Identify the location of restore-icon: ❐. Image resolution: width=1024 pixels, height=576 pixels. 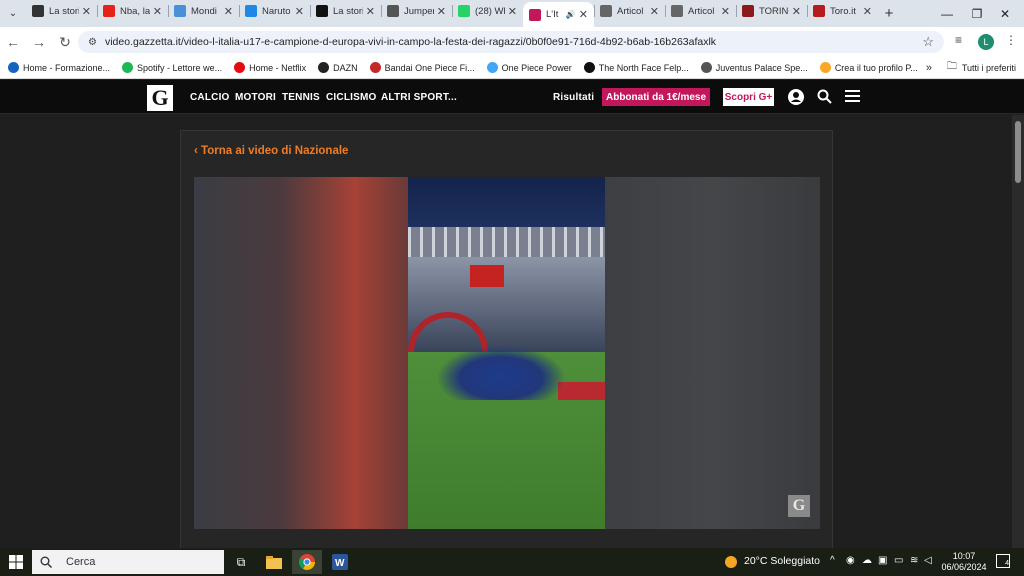
(977, 13).